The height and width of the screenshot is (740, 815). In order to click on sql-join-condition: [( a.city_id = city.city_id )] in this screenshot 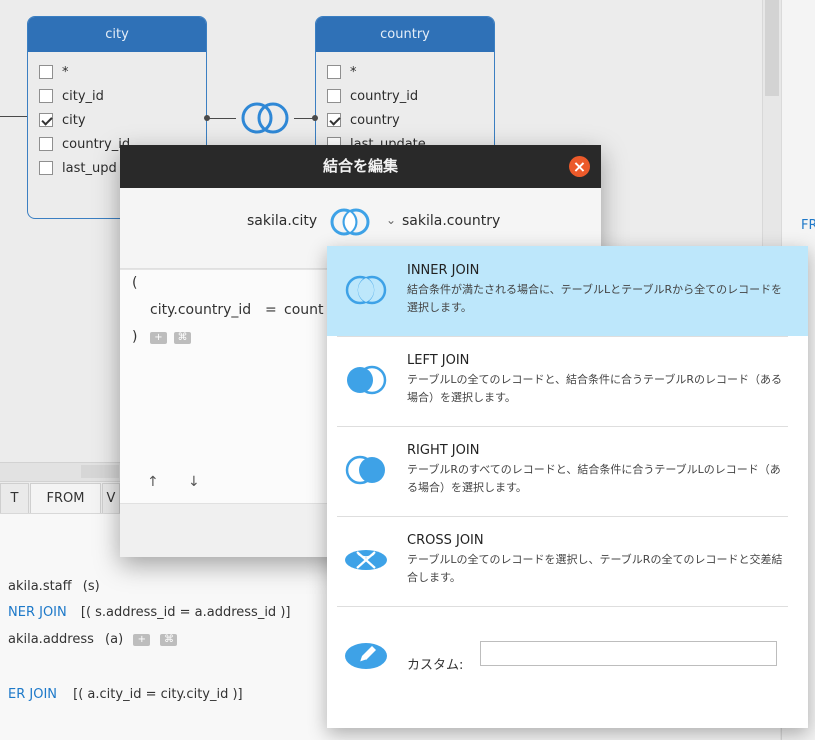, I will do `click(158, 694)`.